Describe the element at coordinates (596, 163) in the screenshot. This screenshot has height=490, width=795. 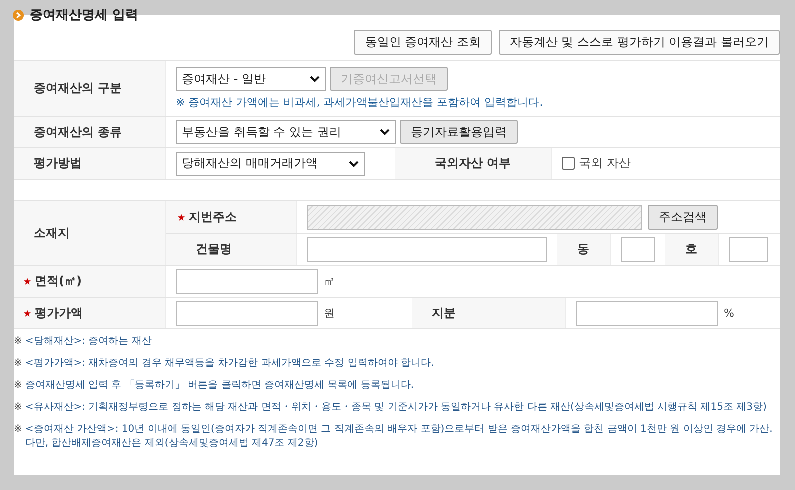
I see `foreign-asset-checkbox: 국외 자산` at that location.